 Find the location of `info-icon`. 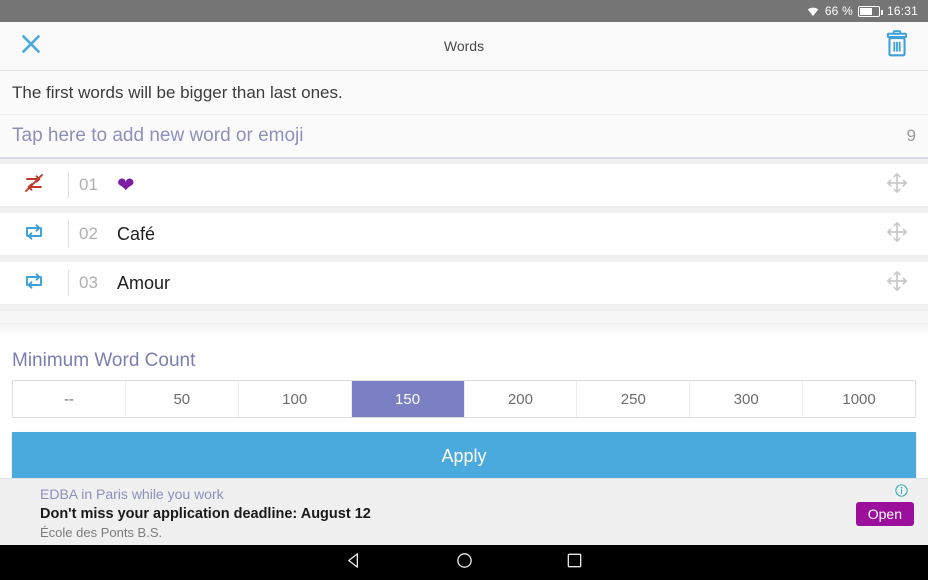

info-icon is located at coordinates (901, 493).